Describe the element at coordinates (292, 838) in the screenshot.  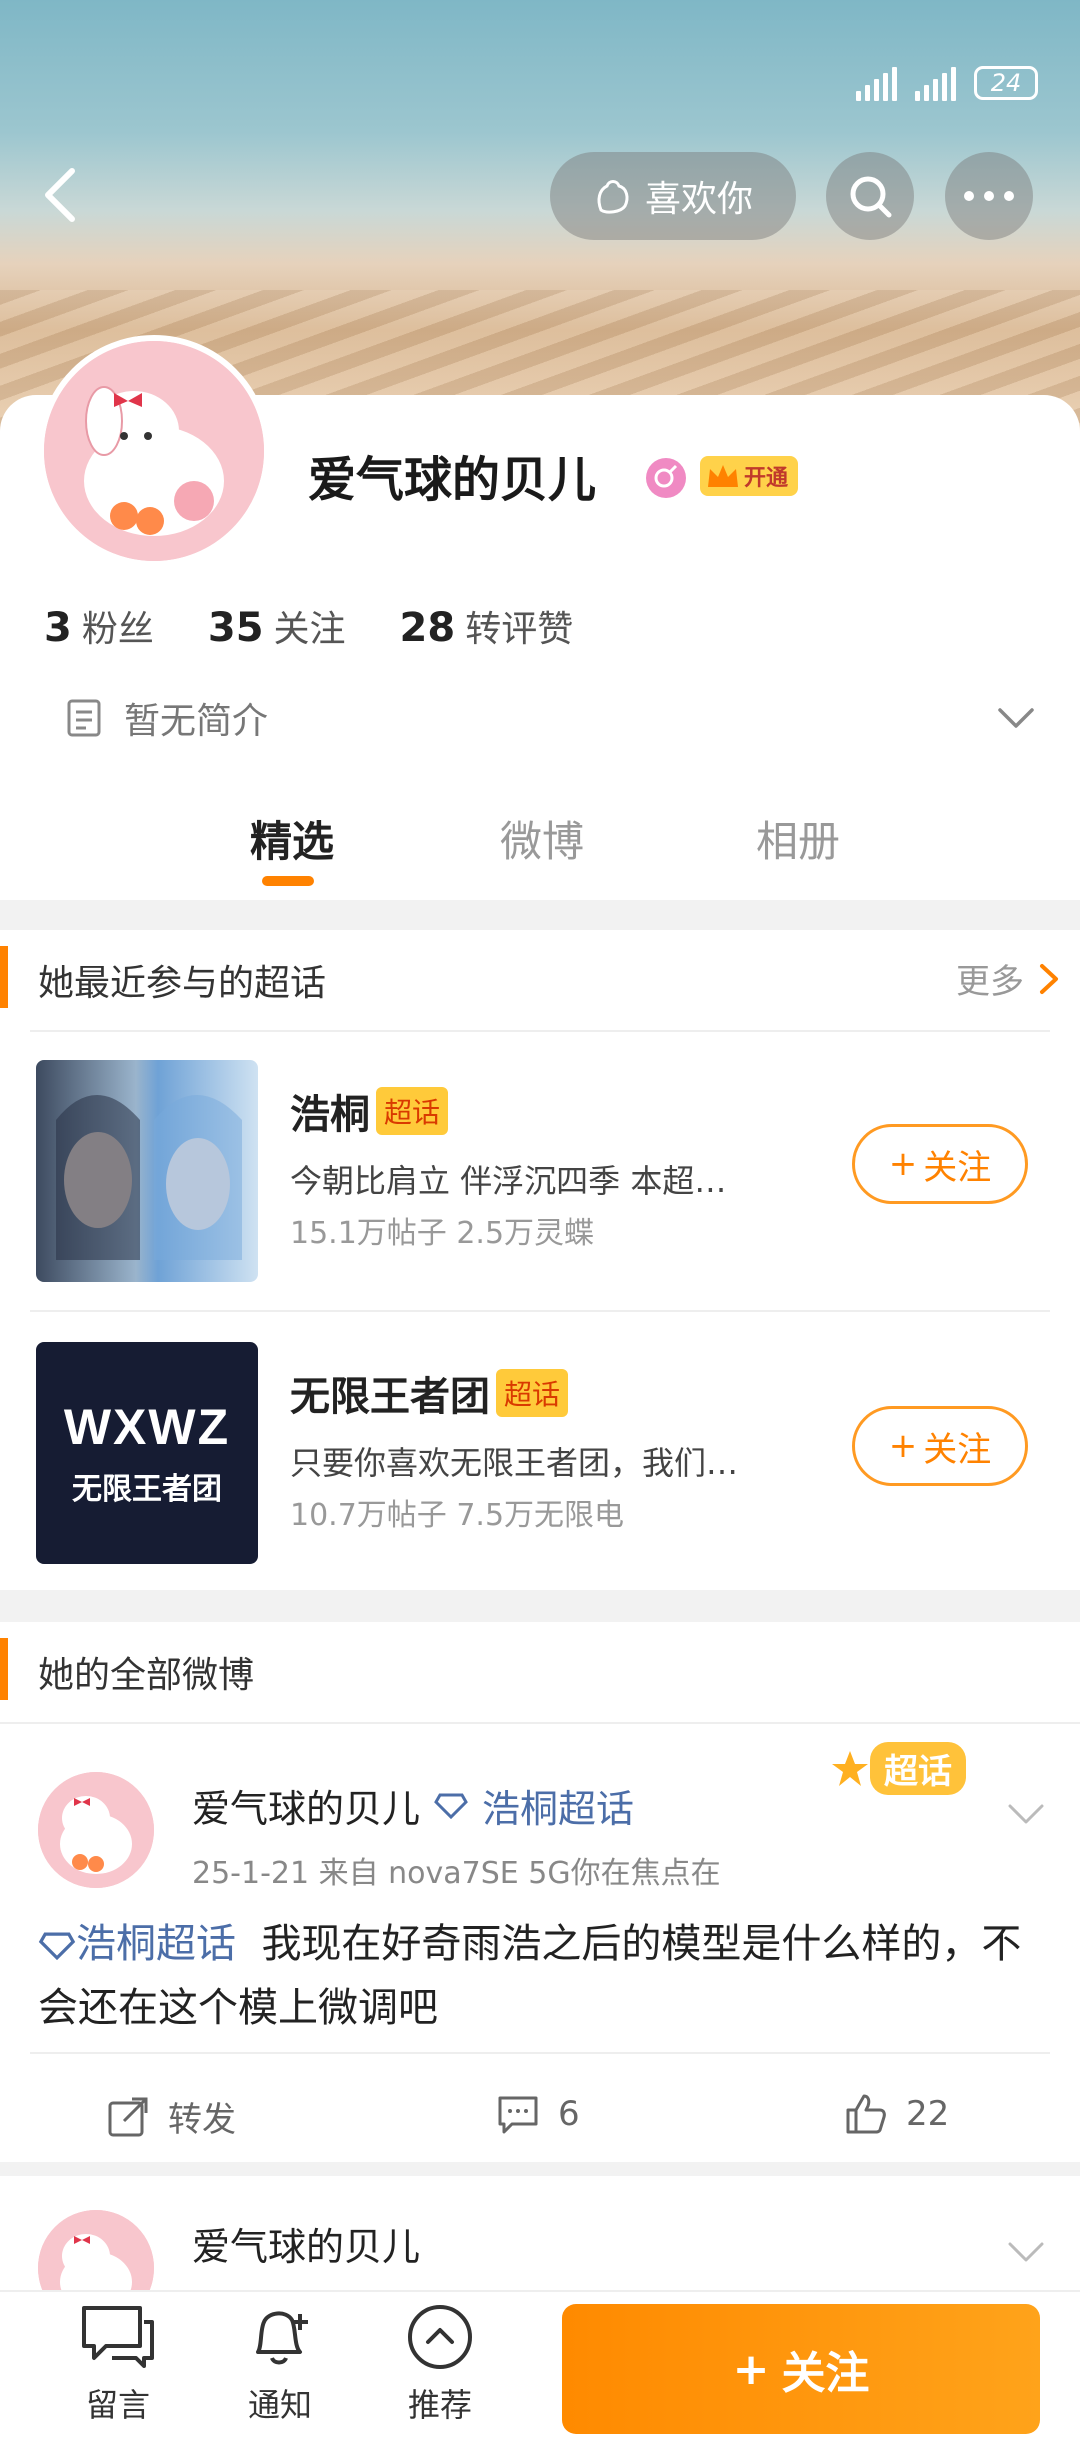
I see `tab-featured: 精选` at that location.